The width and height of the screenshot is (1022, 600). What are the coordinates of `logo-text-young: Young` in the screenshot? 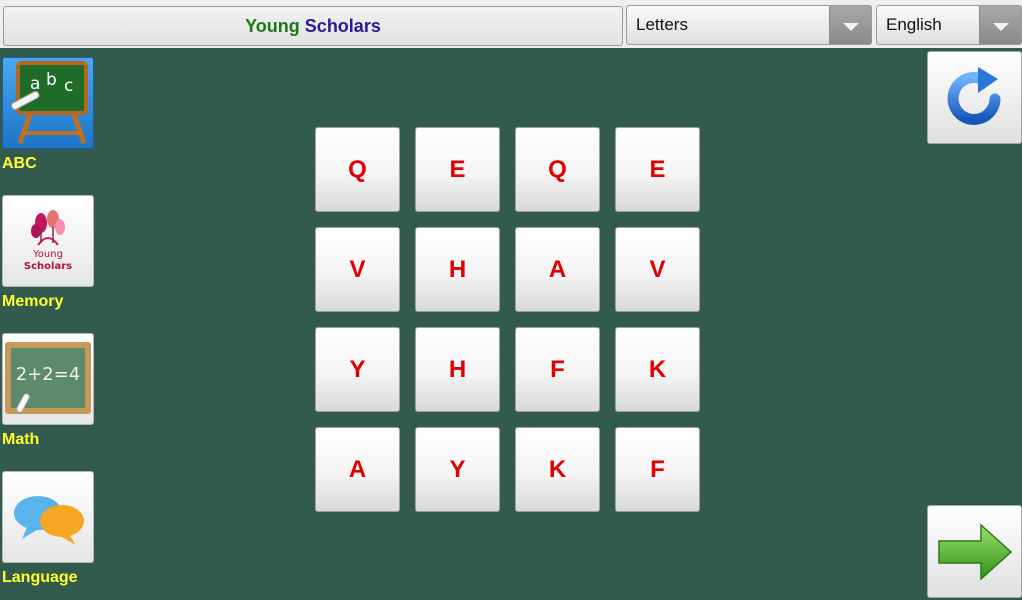 It's located at (47, 254).